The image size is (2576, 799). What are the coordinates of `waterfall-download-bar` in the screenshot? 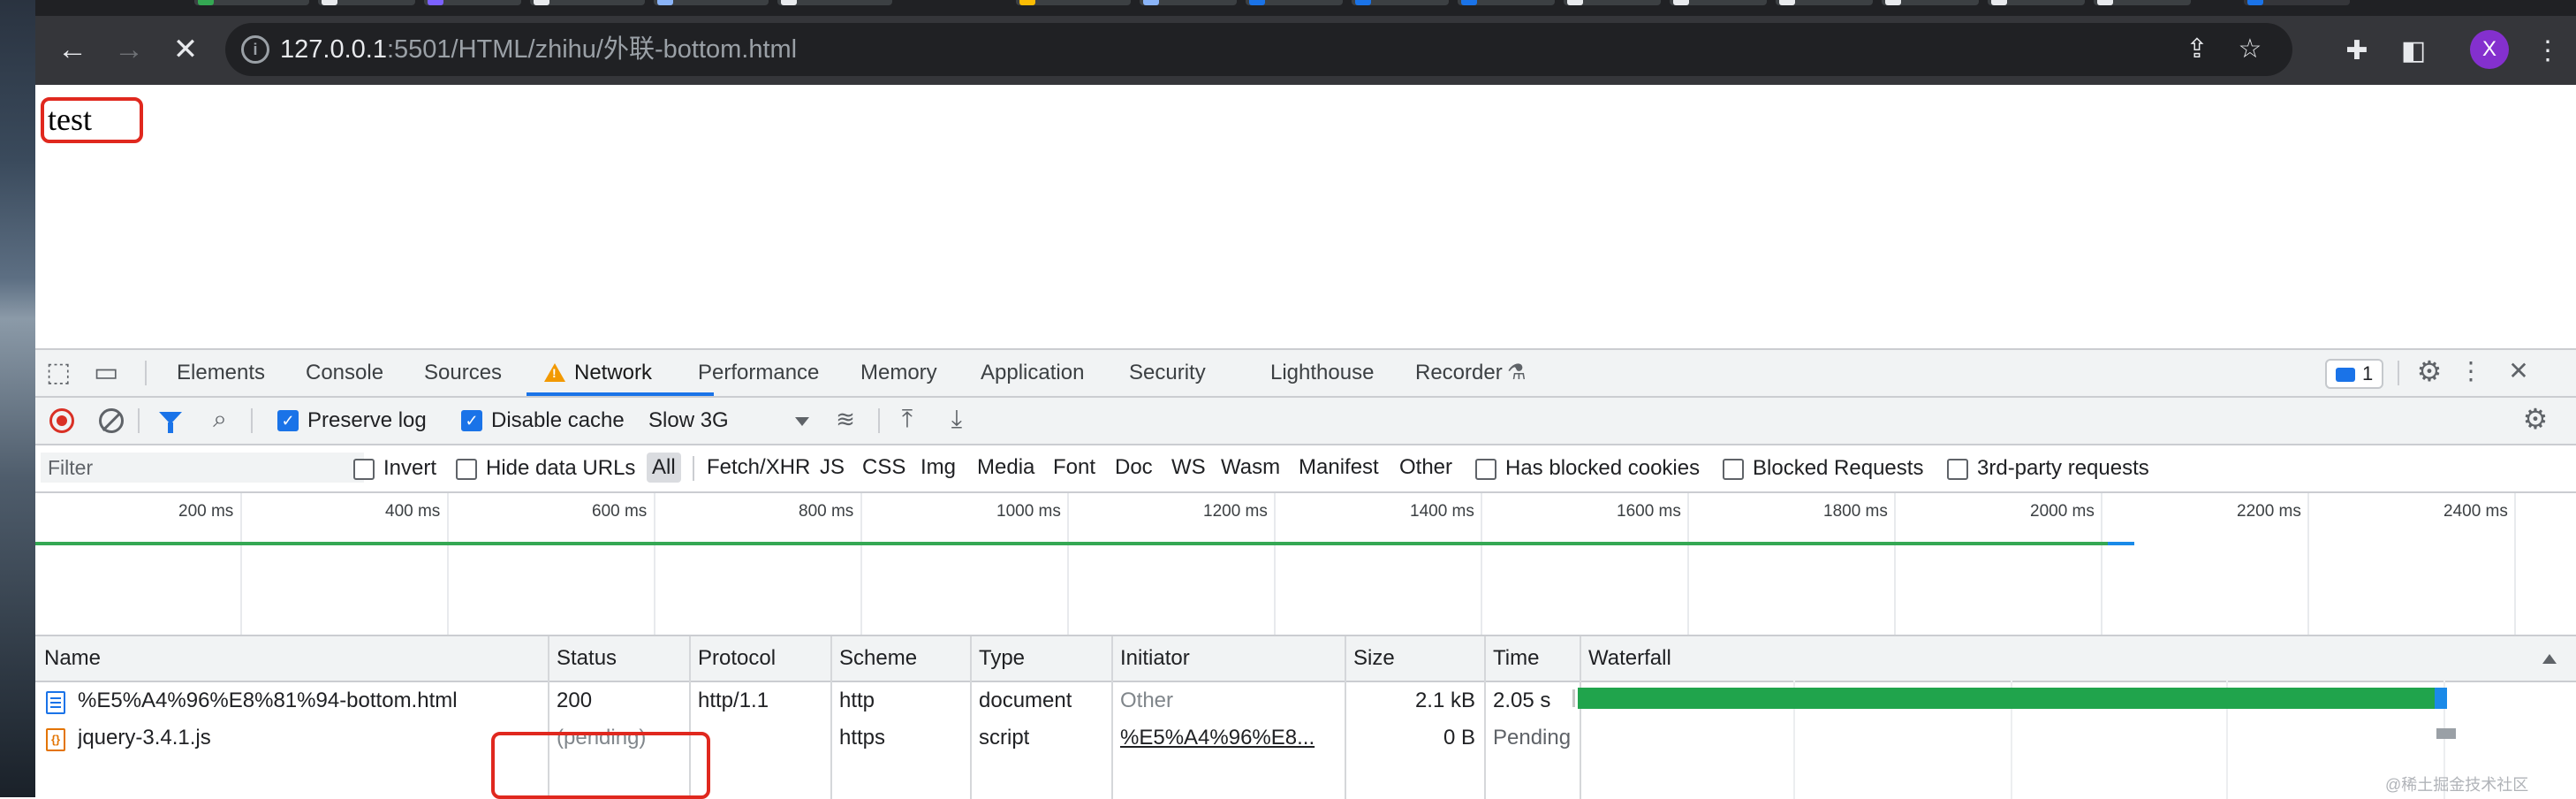 It's located at (2441, 699).